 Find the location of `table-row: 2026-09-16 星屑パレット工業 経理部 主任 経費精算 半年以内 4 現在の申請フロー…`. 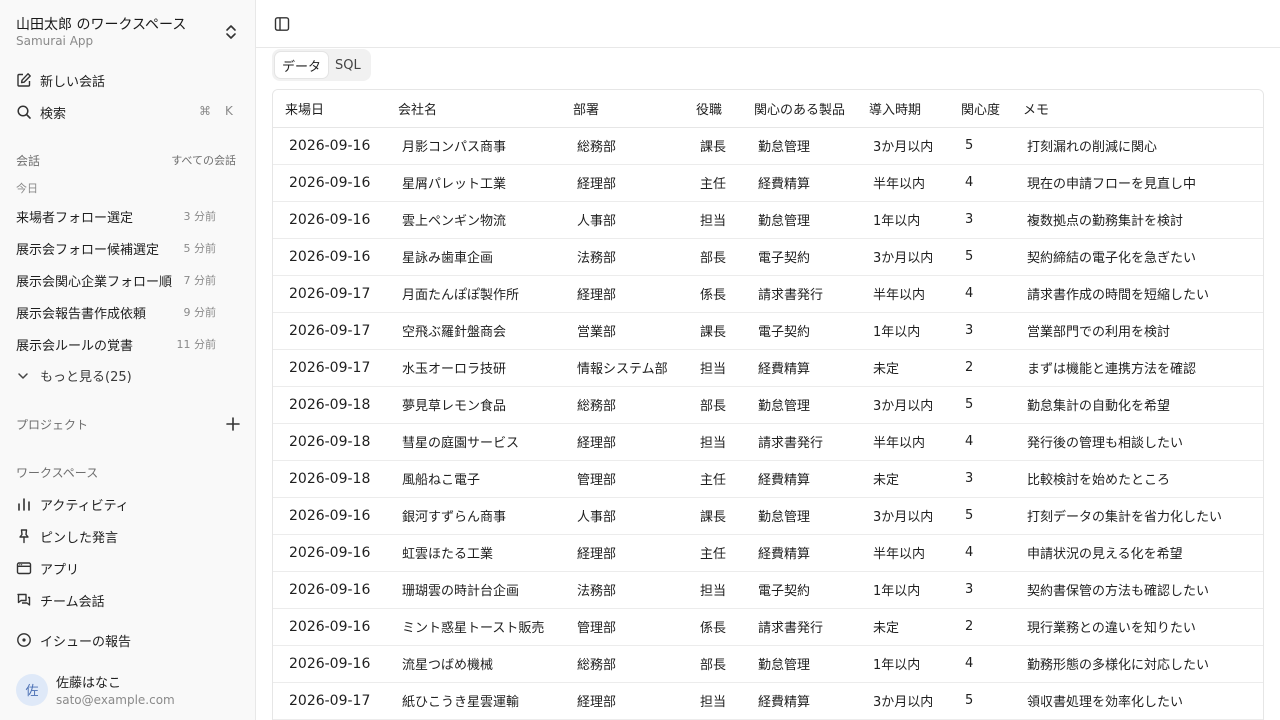

table-row: 2026-09-16 星屑パレット工業 経理部 主任 経費精算 半年以内 4 現在の申請フロー… is located at coordinates (768, 183).